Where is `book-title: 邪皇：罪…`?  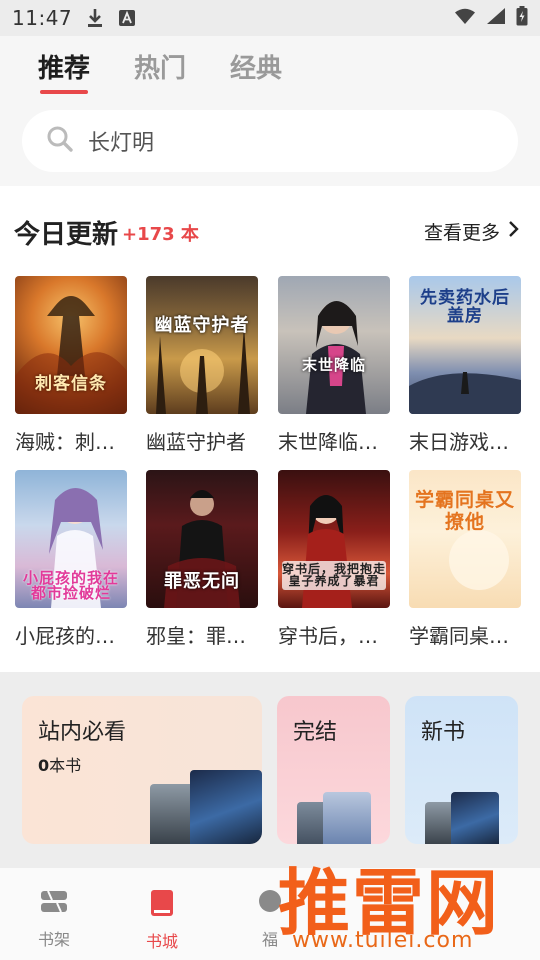
book-title: 邪皇：罪… is located at coordinates (196, 636).